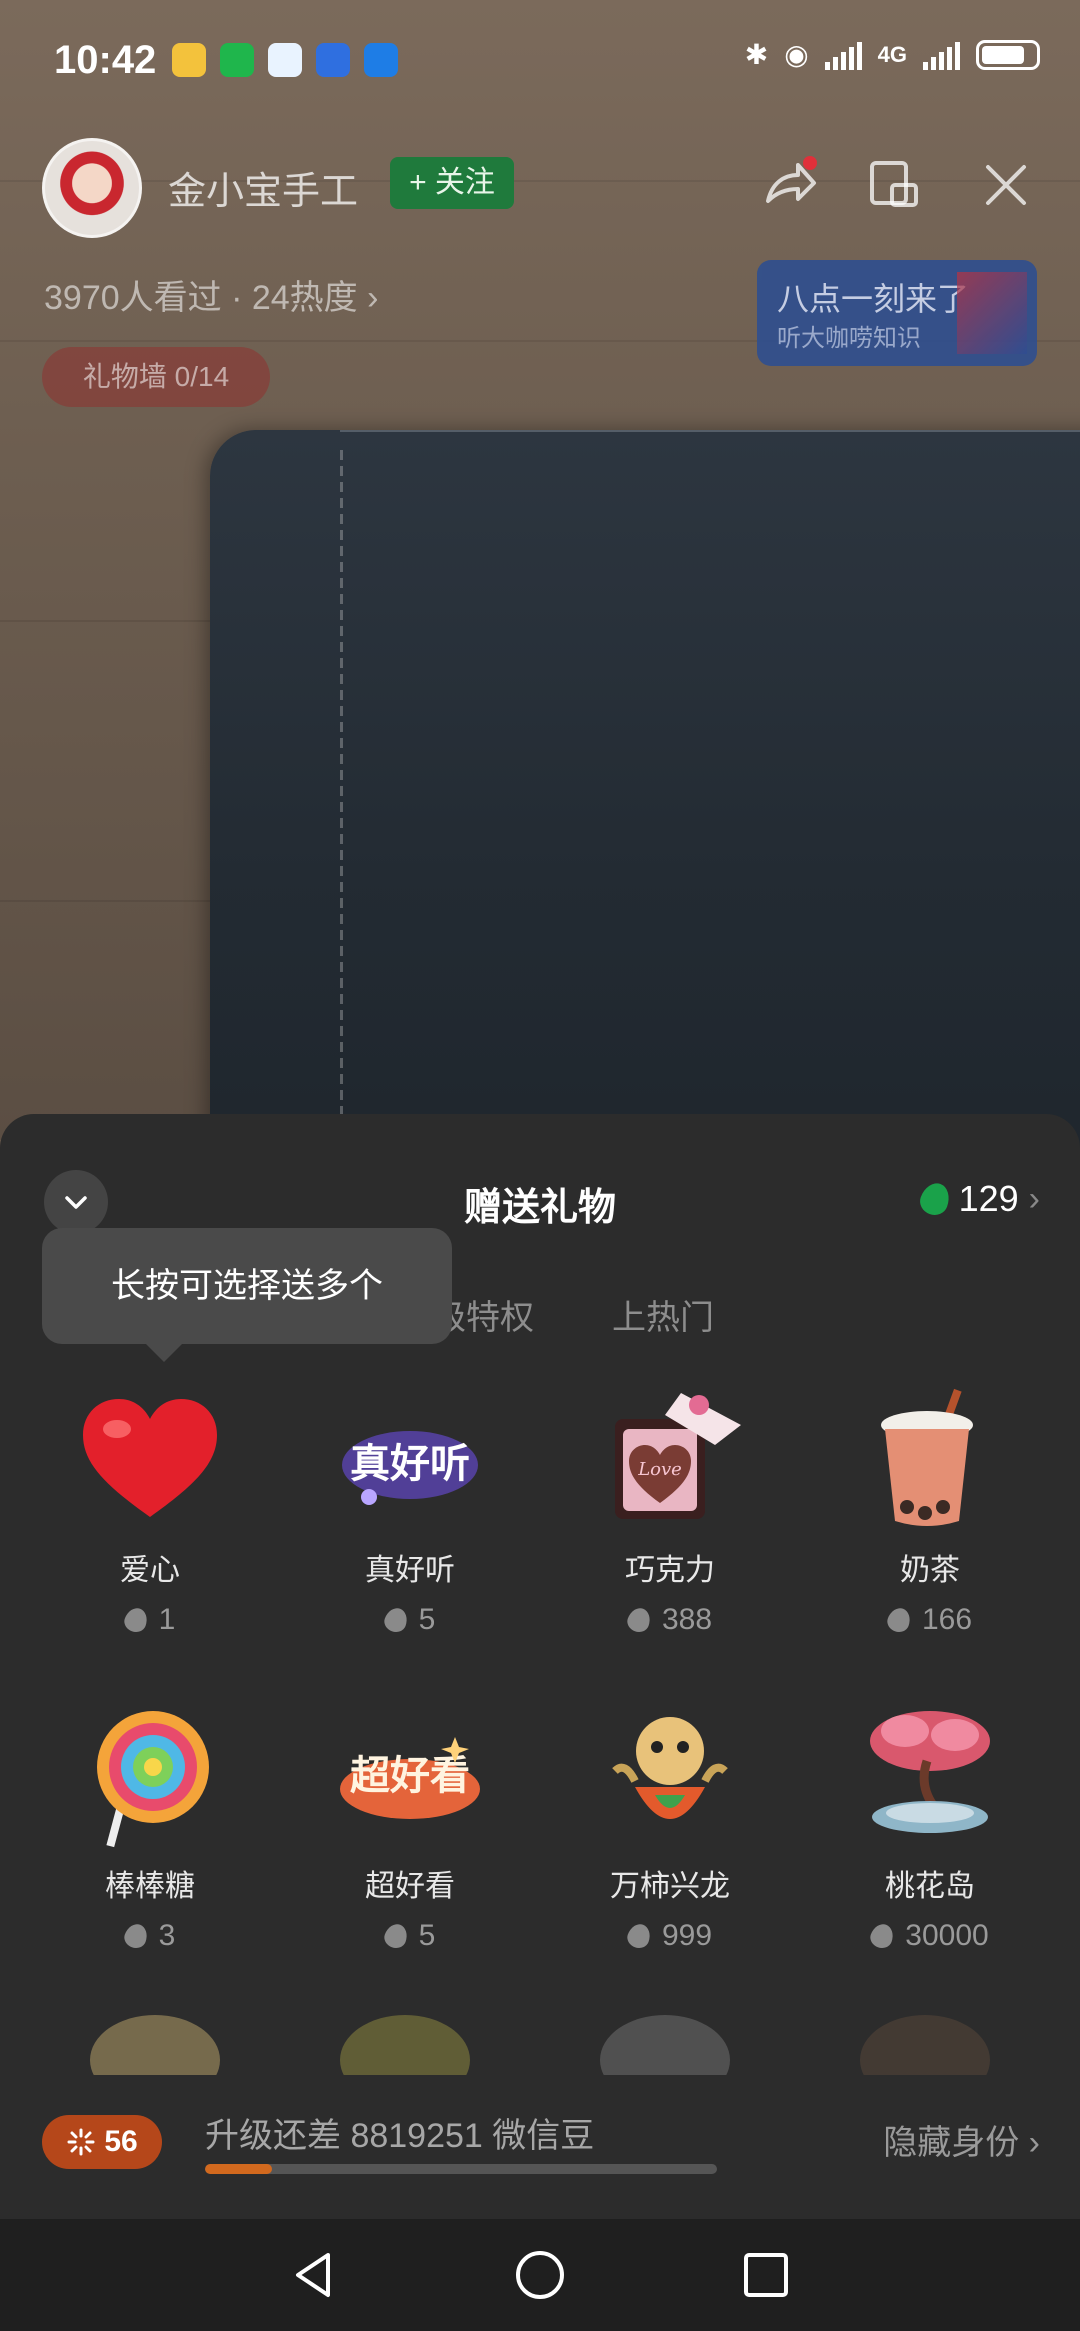 The width and height of the screenshot is (1080, 2331). What do you see at coordinates (247, 1295) in the screenshot?
I see `long-press-tooltip: 长按可选择送多个` at bounding box center [247, 1295].